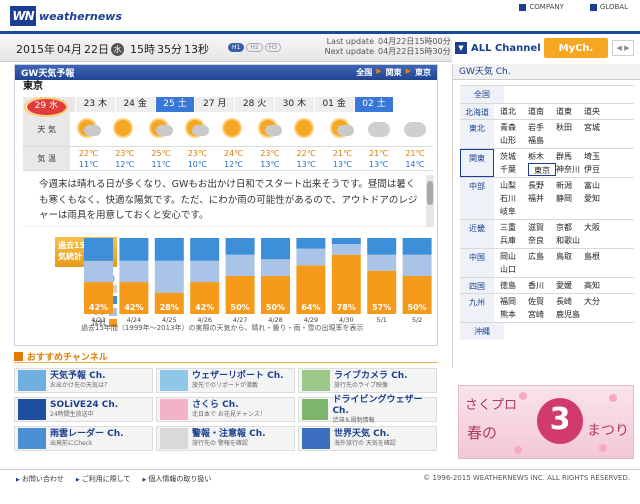  I want to click on sakura-banner: さくプロ 春の 3 まつり, so click(546, 422).